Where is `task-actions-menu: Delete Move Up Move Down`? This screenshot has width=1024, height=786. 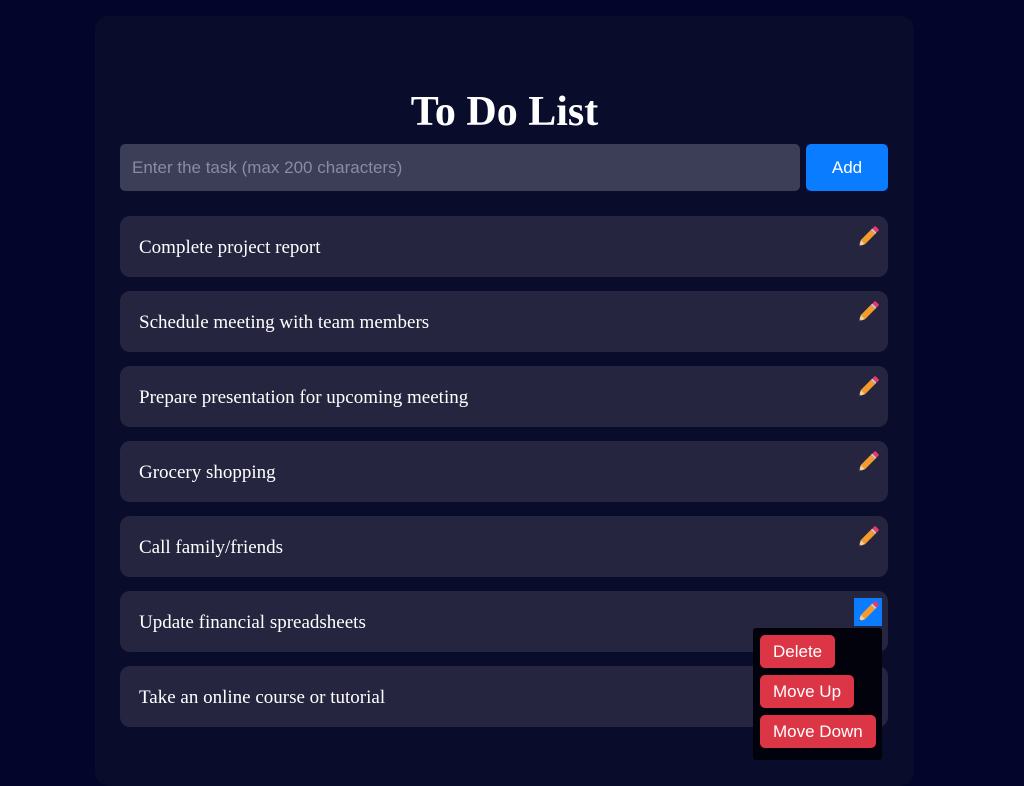
task-actions-menu: Delete Move Up Move Down is located at coordinates (817, 694).